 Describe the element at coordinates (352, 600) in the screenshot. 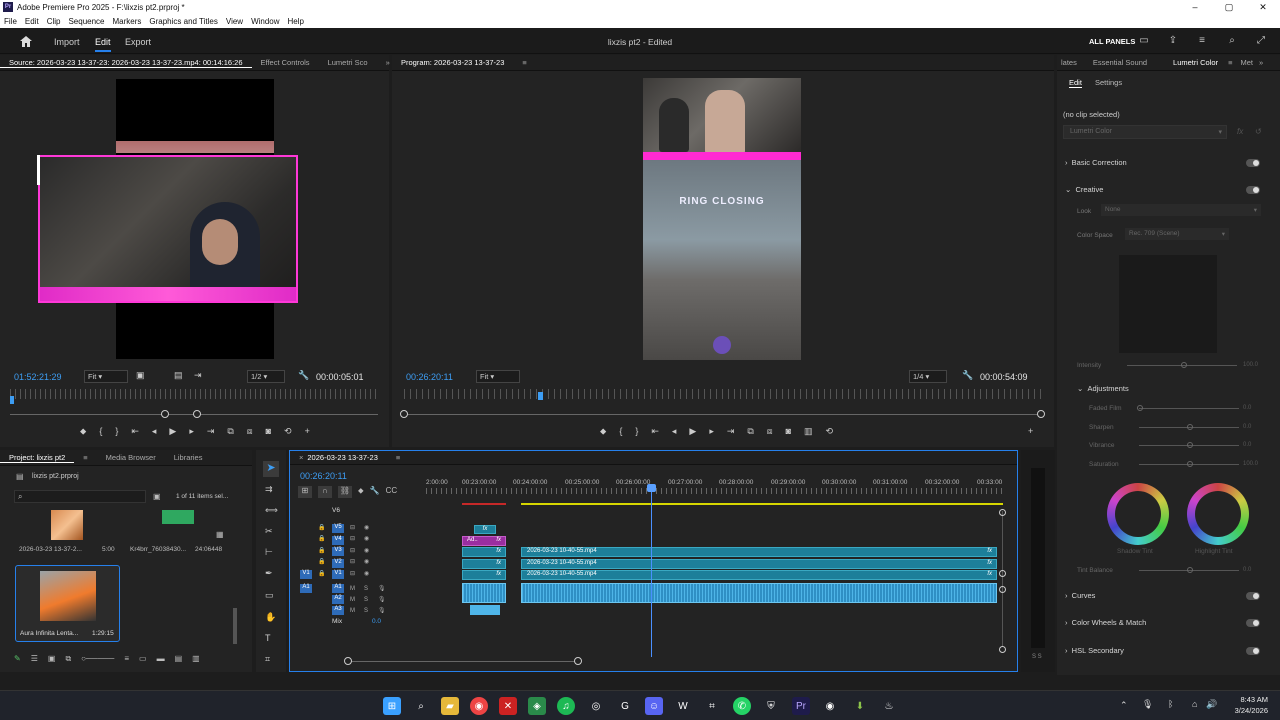

I see `track-mute-icon: MMM` at that location.